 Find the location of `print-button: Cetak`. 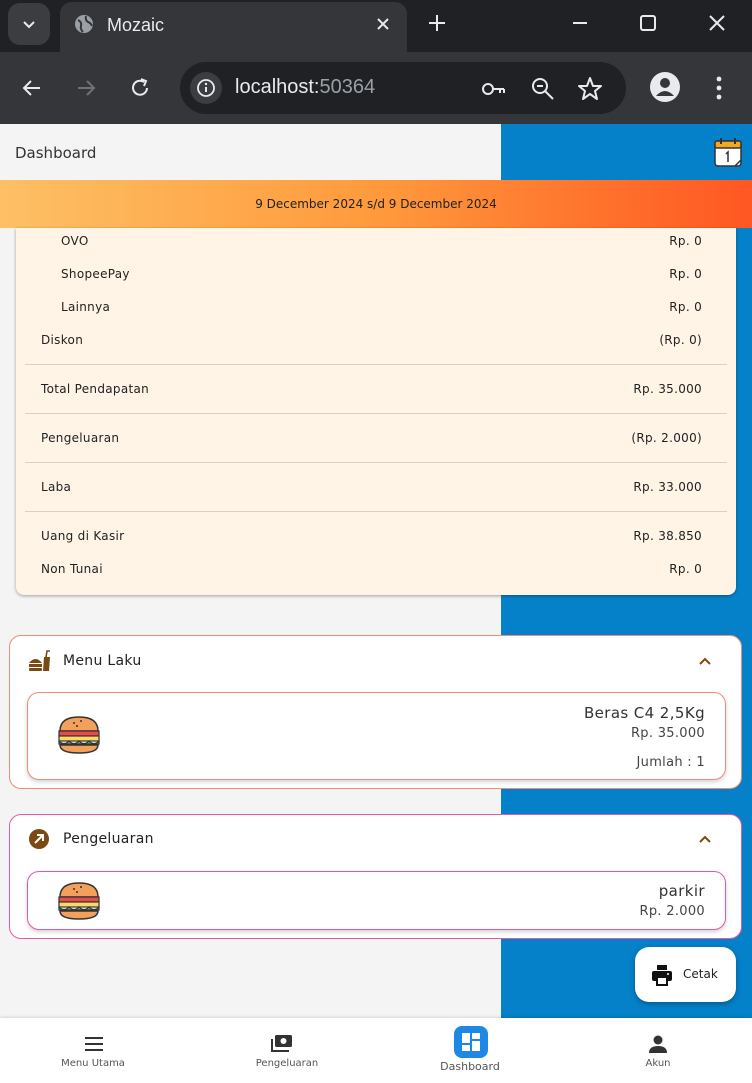

print-button: Cetak is located at coordinates (685, 974).